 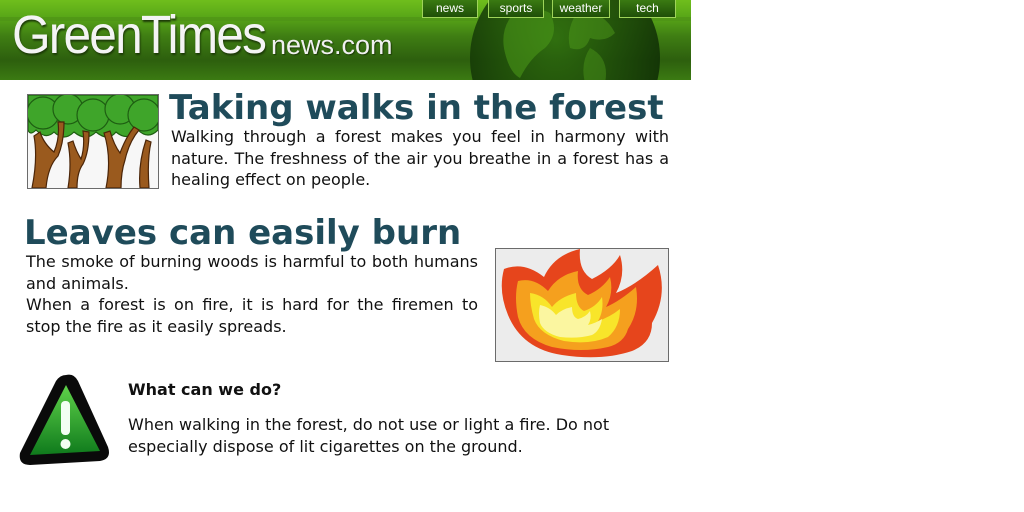 What do you see at coordinates (64, 419) in the screenshot?
I see `warning-icon` at bounding box center [64, 419].